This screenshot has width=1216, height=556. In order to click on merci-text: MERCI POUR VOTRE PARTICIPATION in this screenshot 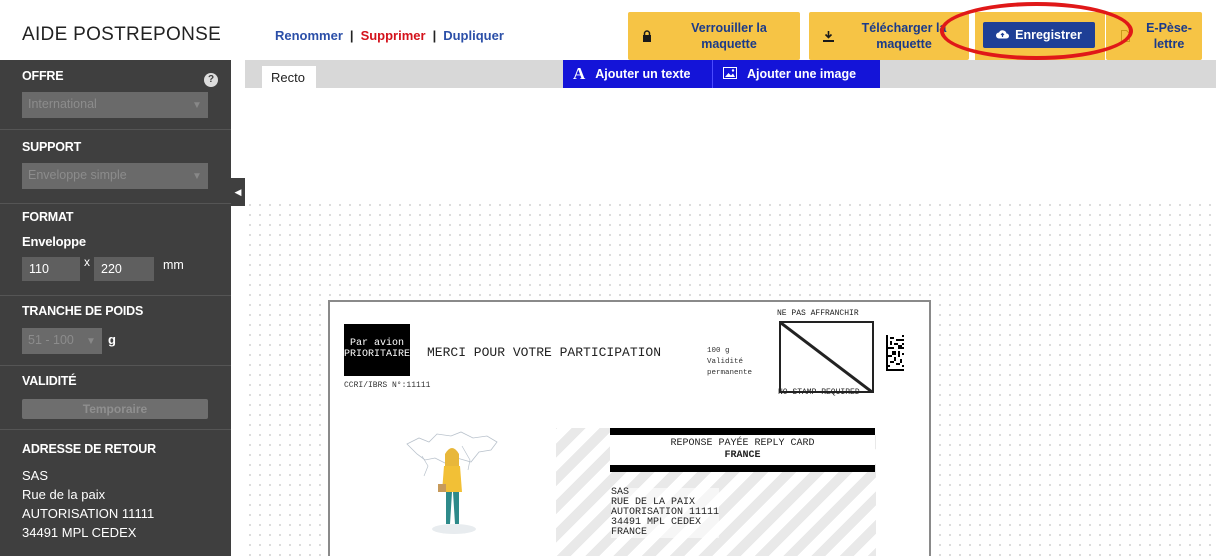, I will do `click(544, 352)`.